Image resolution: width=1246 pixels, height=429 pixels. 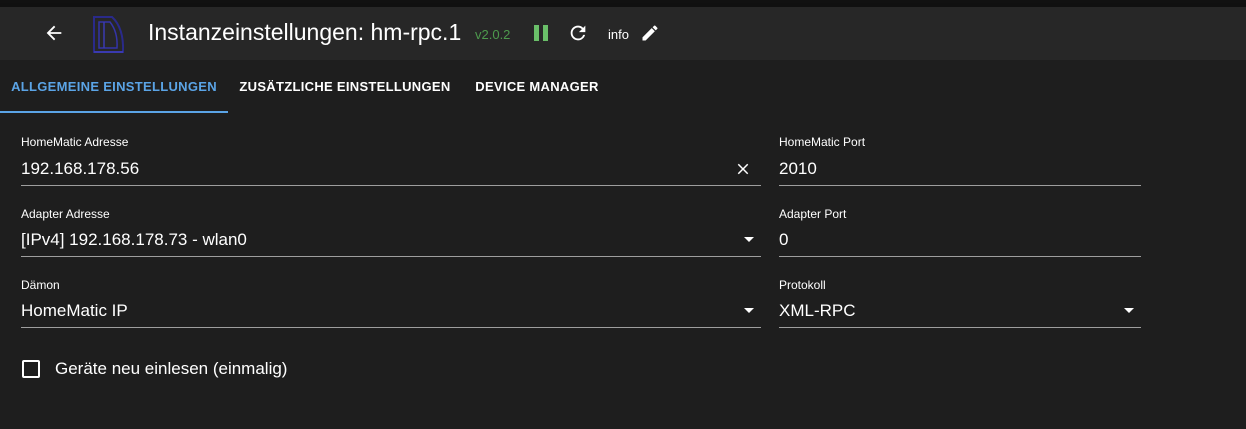 I want to click on daemon-value: HomeMatic IP, so click(x=74, y=311).